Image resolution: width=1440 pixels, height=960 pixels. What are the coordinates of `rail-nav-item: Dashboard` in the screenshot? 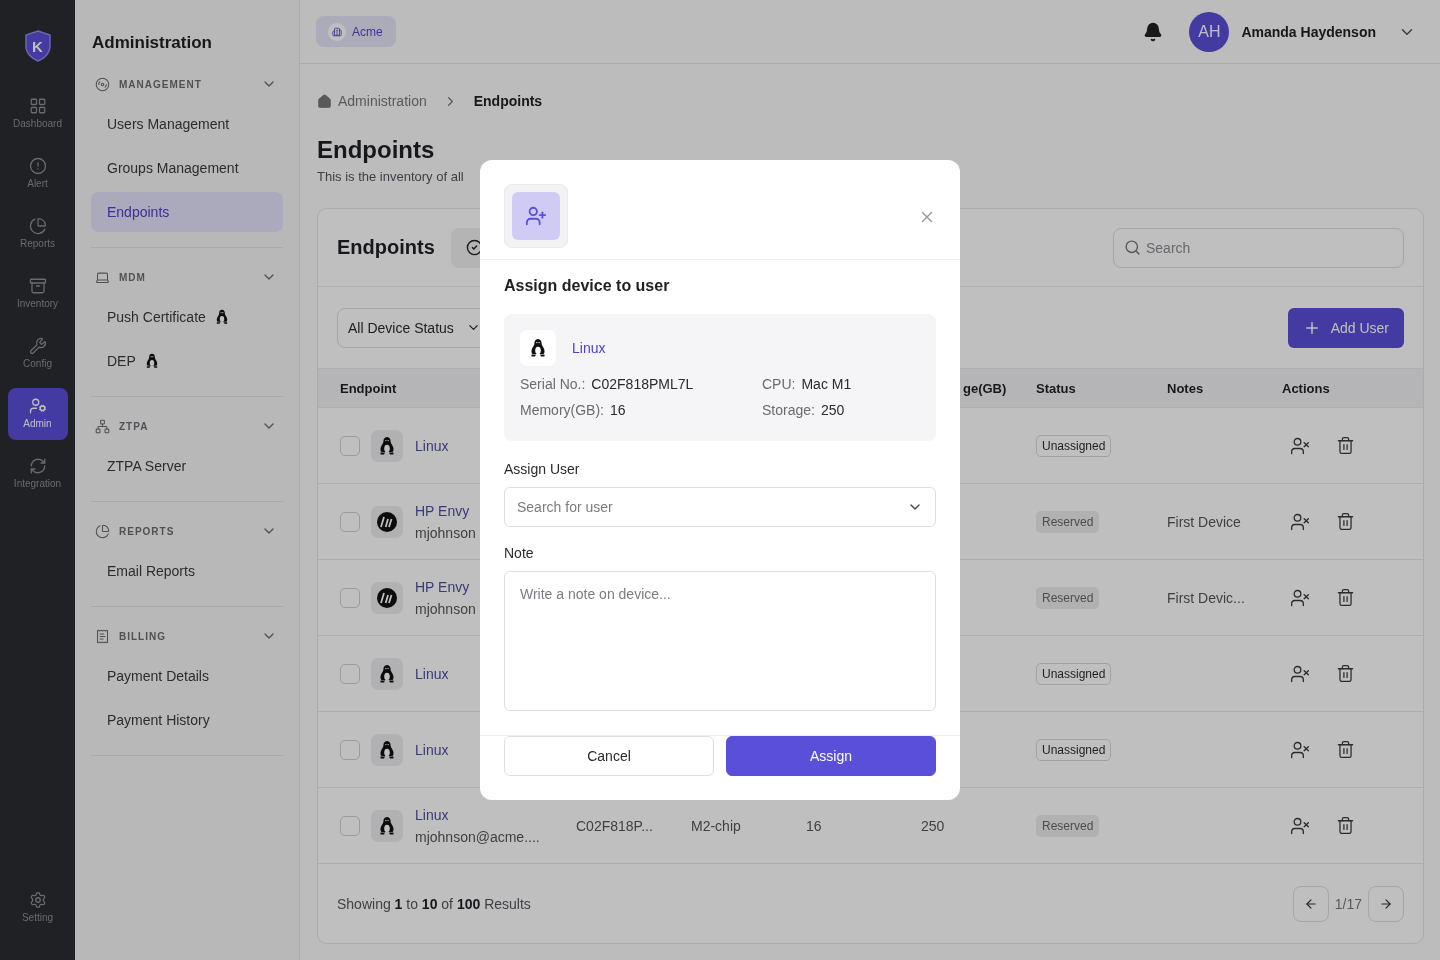 It's located at (37, 114).